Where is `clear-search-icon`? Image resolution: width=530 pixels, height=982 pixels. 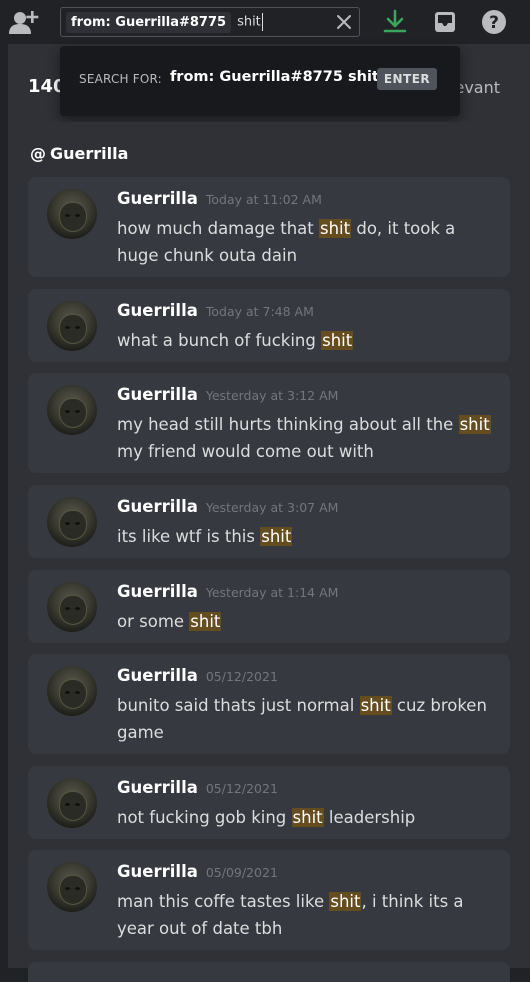
clear-search-icon is located at coordinates (344, 22).